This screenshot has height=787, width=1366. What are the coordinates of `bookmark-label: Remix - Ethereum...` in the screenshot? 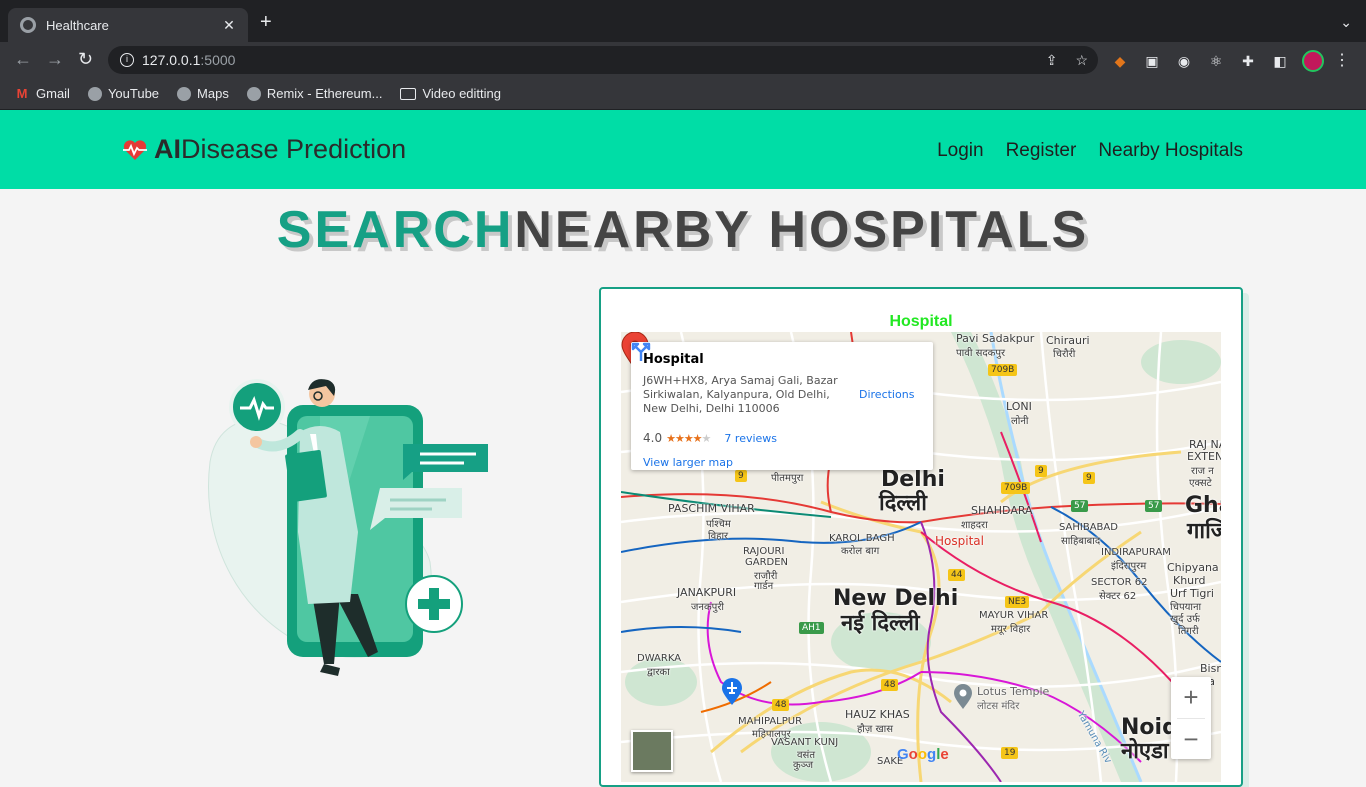 It's located at (324, 93).